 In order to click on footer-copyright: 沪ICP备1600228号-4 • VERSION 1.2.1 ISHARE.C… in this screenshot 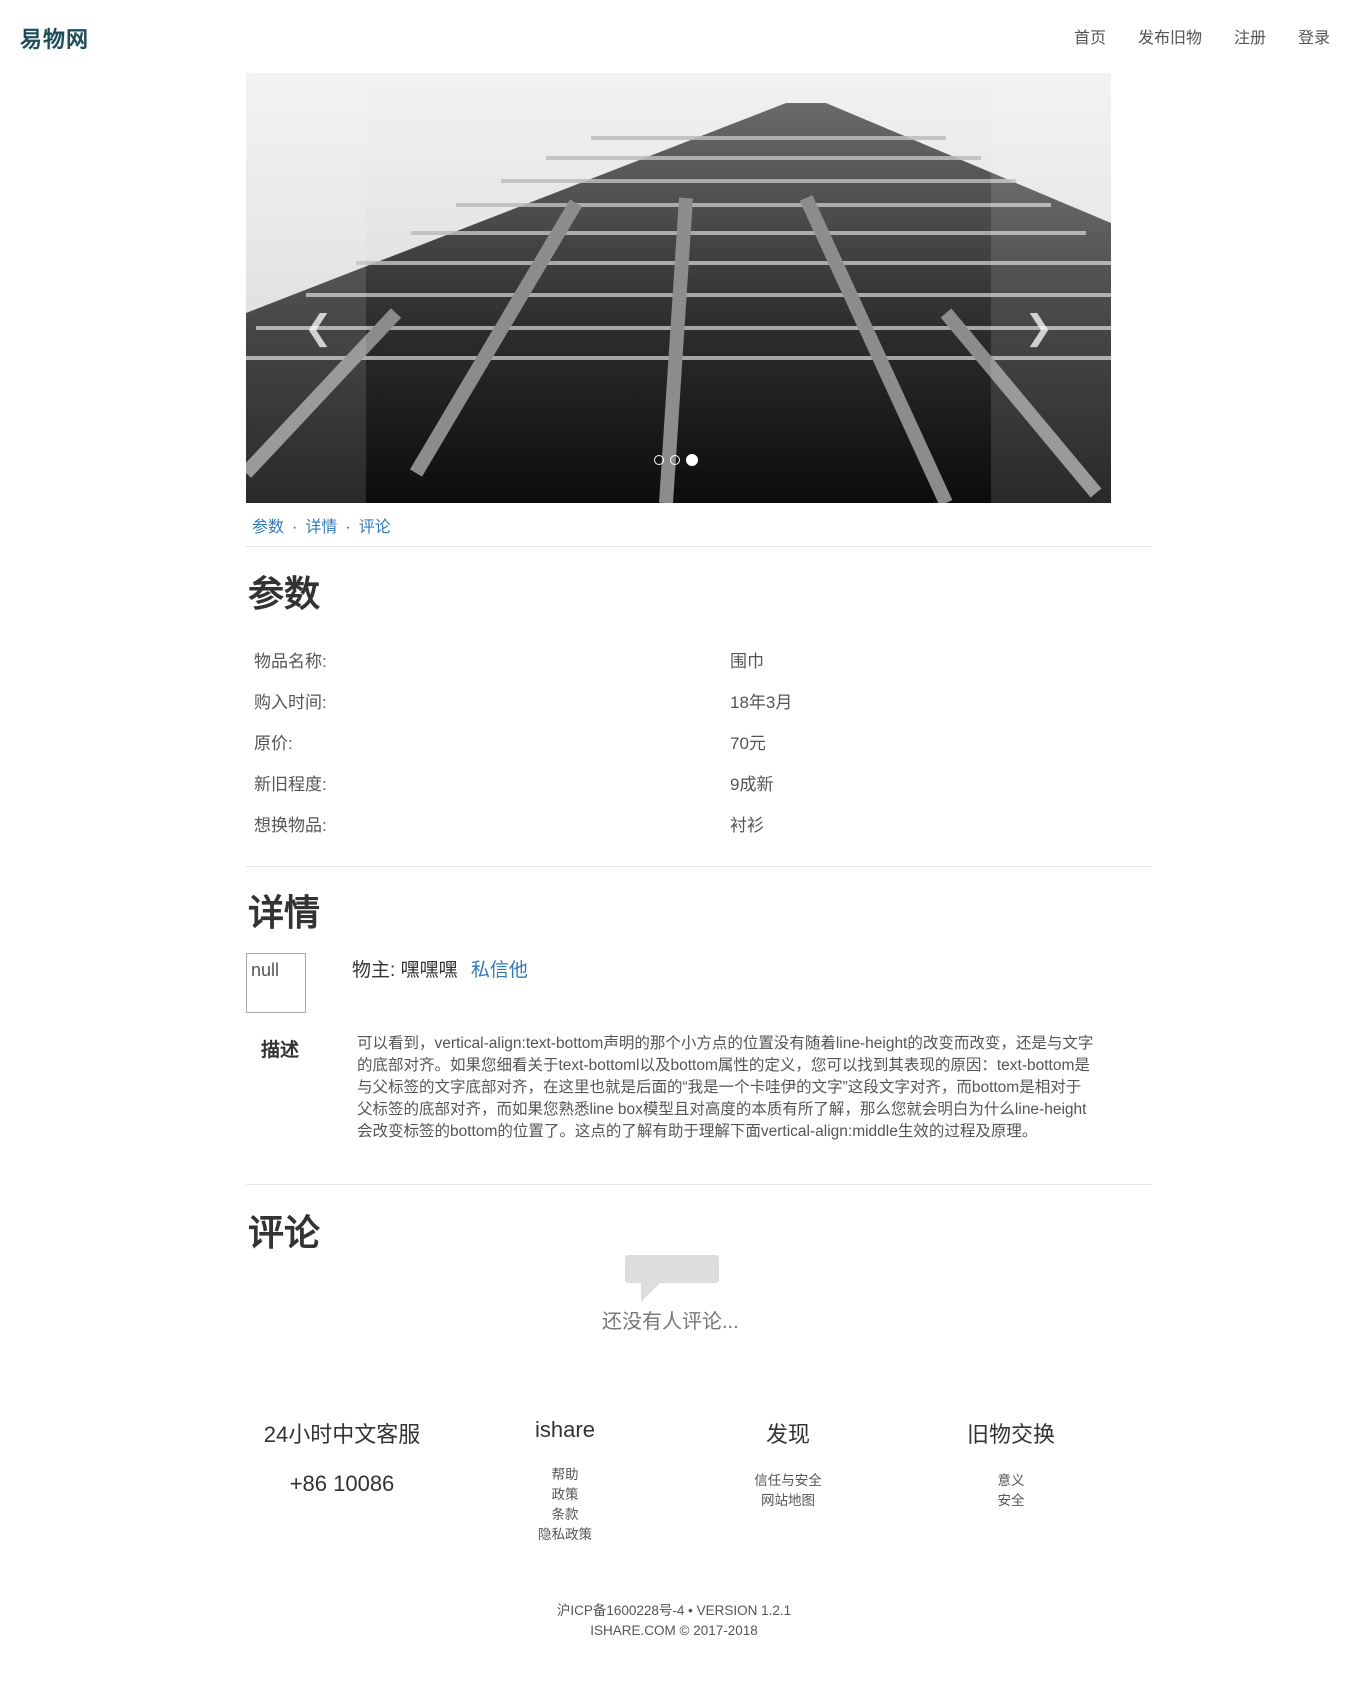, I will do `click(674, 1621)`.